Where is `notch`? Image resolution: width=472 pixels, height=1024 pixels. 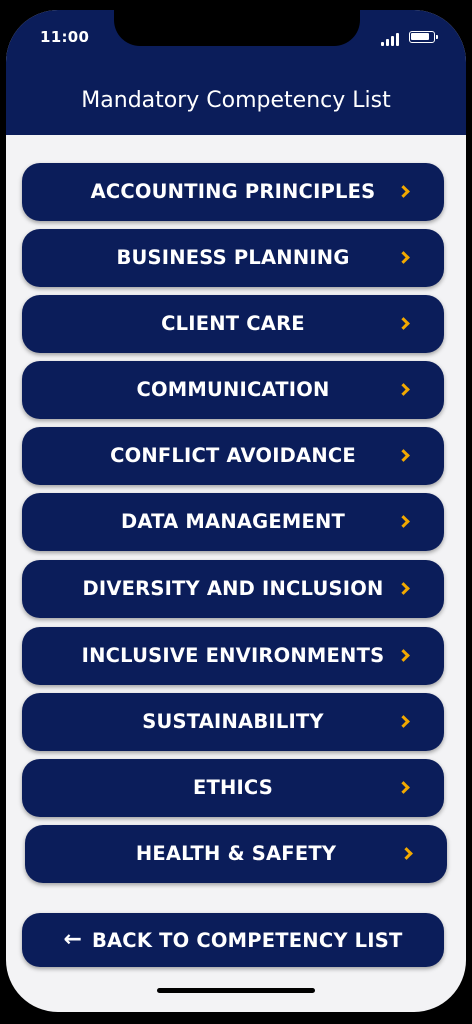 notch is located at coordinates (237, 28).